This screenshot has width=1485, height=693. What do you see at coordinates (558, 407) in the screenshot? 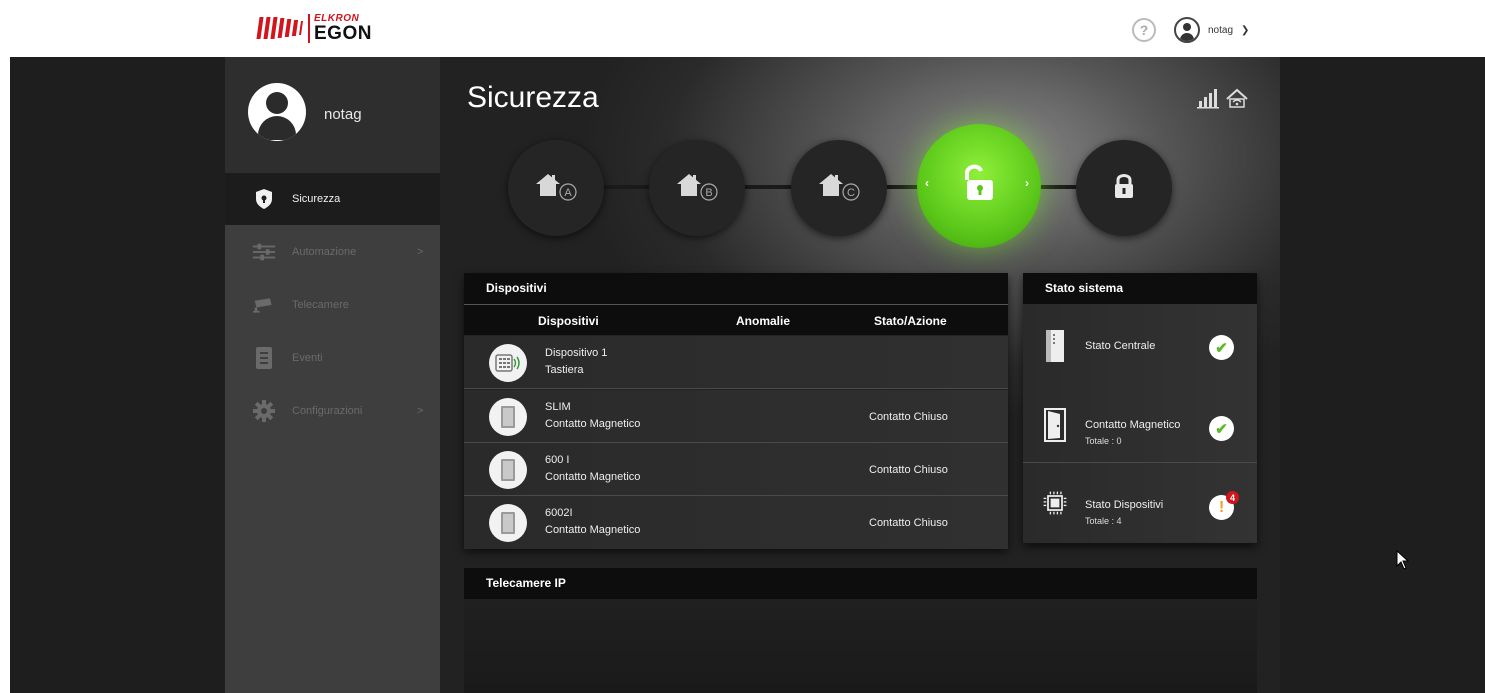
I see `device-name: SLIM` at bounding box center [558, 407].